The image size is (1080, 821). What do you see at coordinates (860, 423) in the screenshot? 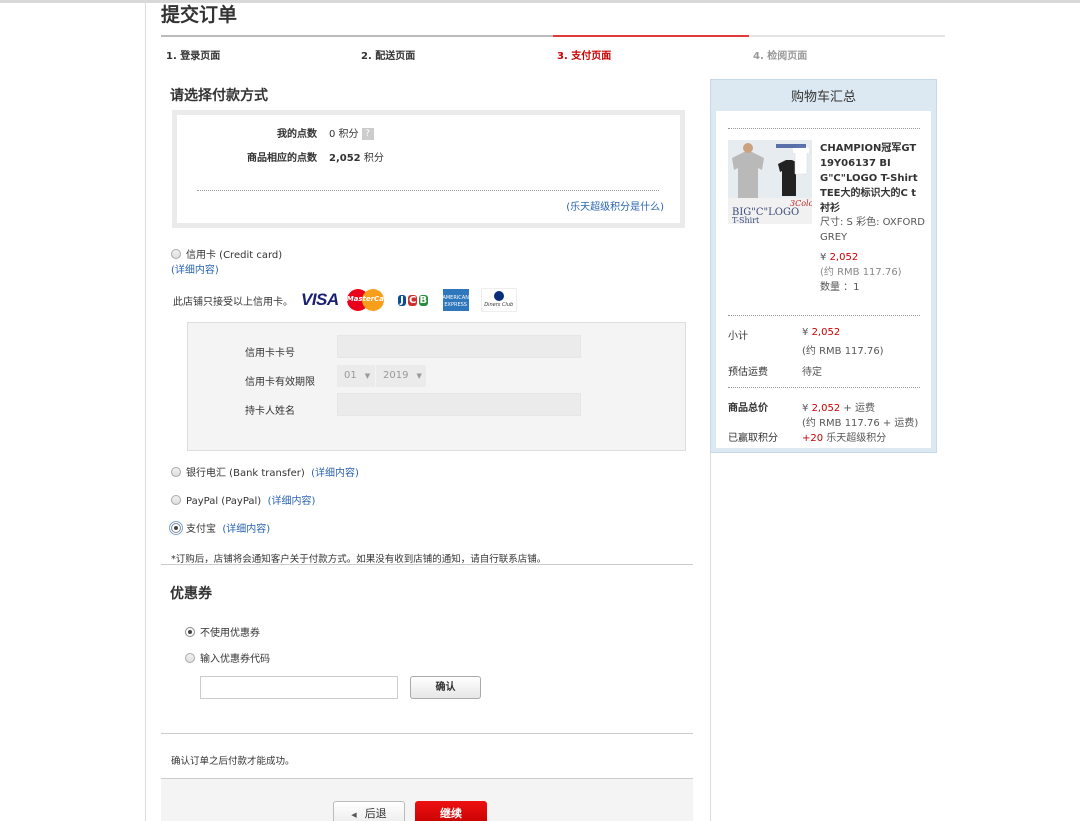
I see `total-rmb: (约 RMB 117.76 + 运费)` at bounding box center [860, 423].